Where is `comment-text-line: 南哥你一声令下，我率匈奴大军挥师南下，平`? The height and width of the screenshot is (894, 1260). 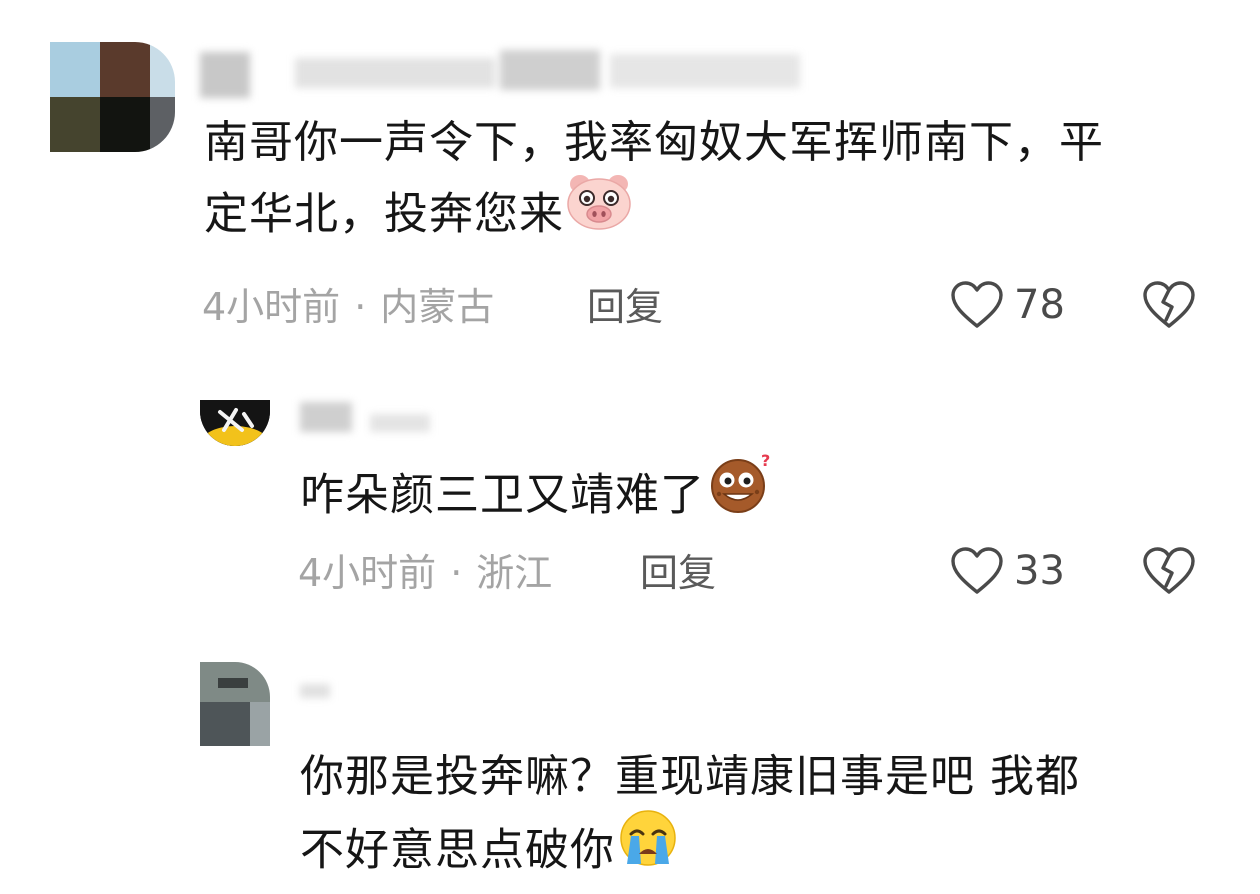 comment-text-line: 南哥你一声令下，我率匈奴大军挥师南下，平 is located at coordinates (654, 142).